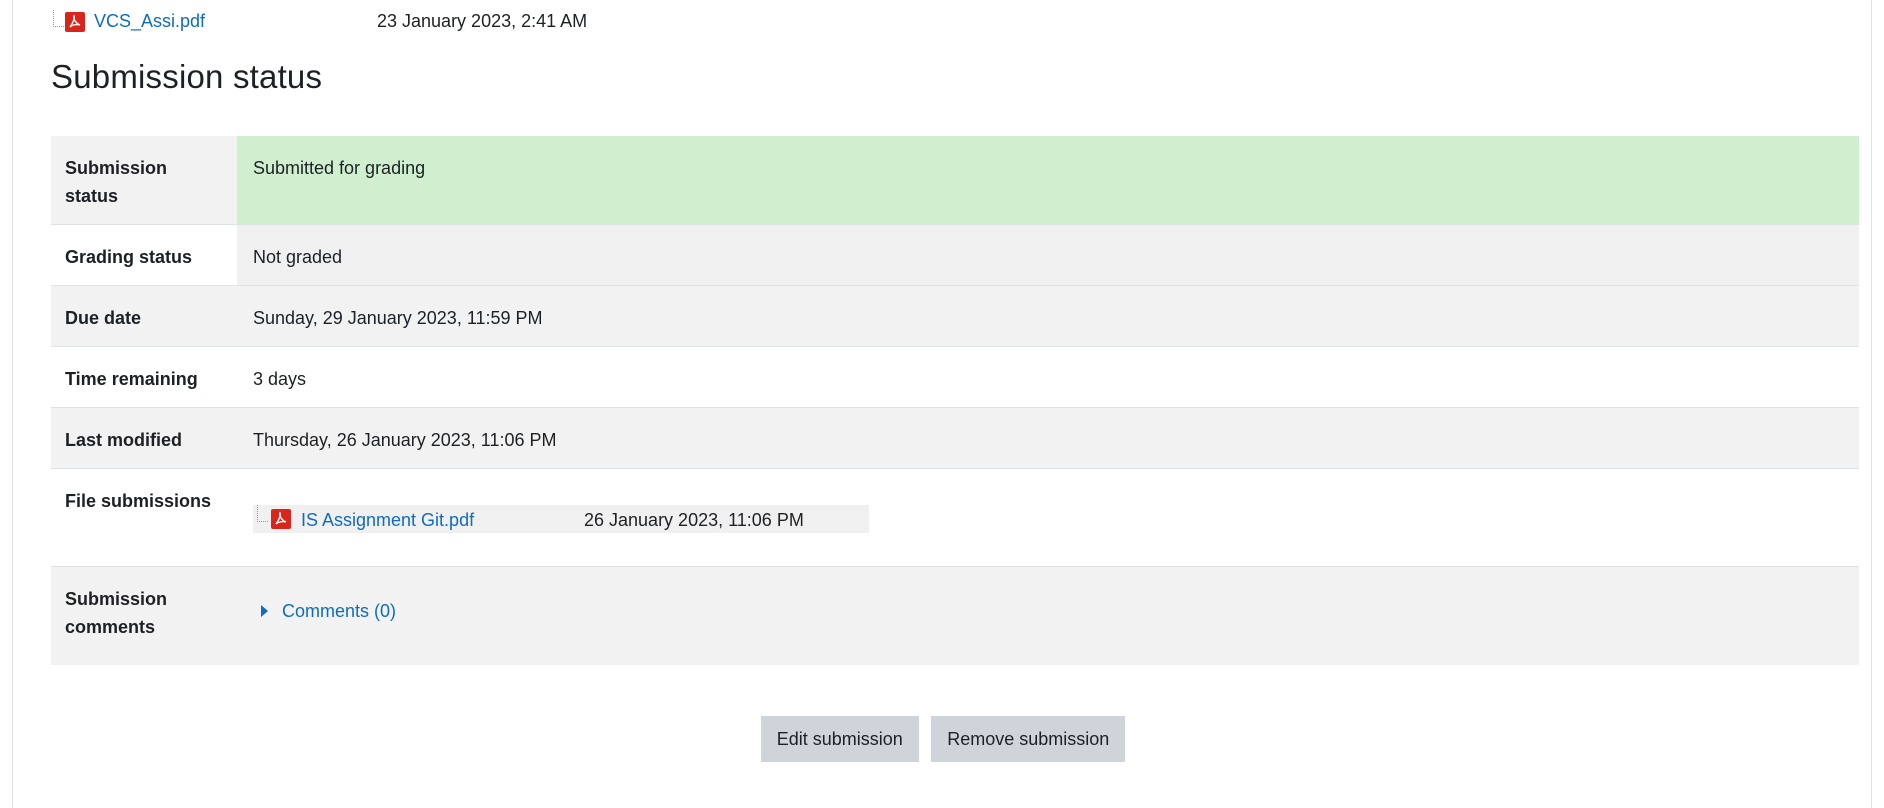  I want to click on comments-toggle: Comments (0), so click(324, 611).